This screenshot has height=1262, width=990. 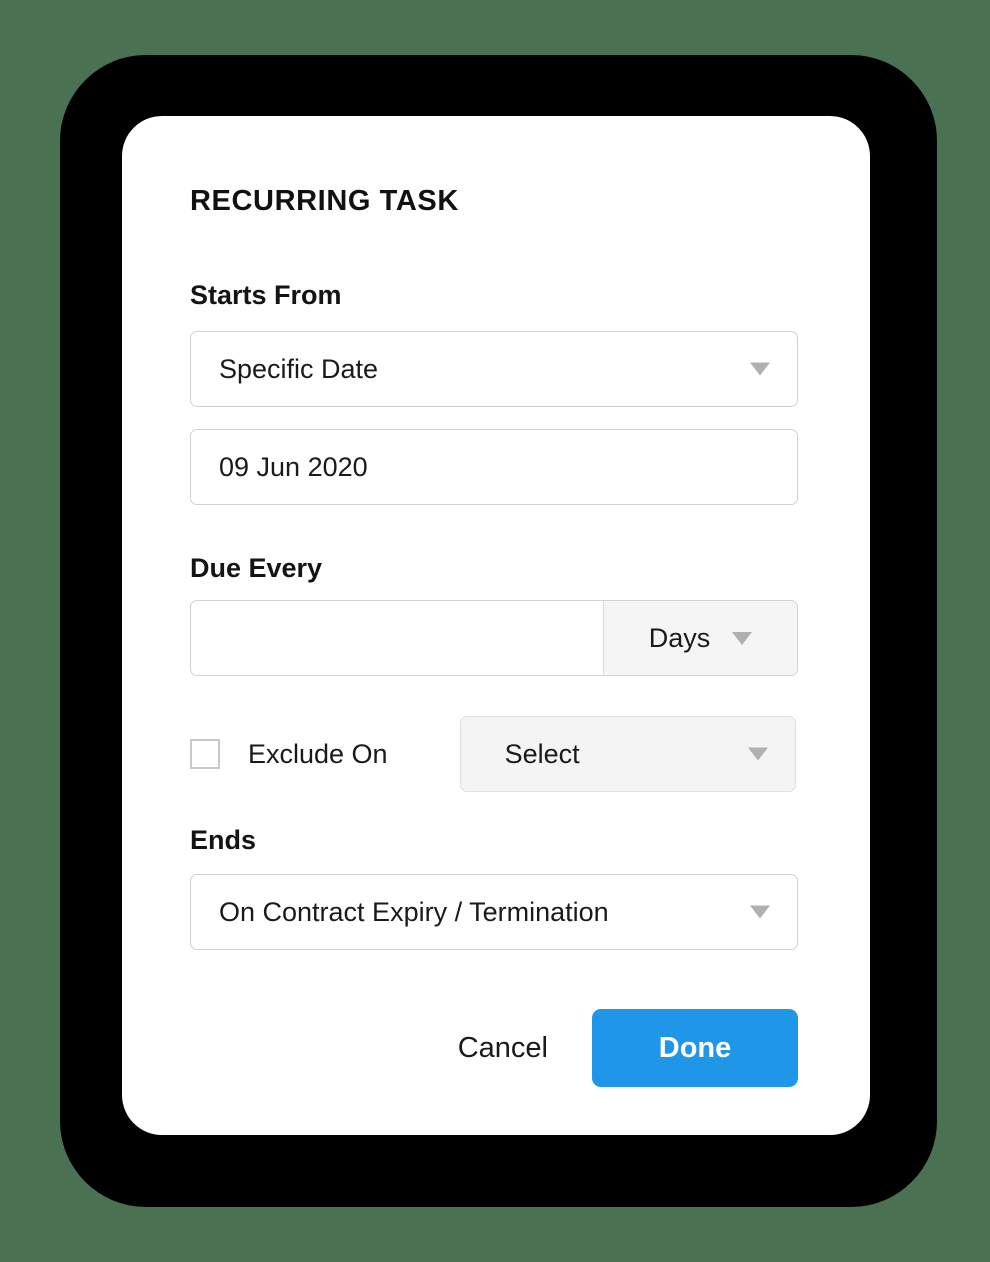 I want to click on exclude-on-select: Select, so click(x=627, y=754).